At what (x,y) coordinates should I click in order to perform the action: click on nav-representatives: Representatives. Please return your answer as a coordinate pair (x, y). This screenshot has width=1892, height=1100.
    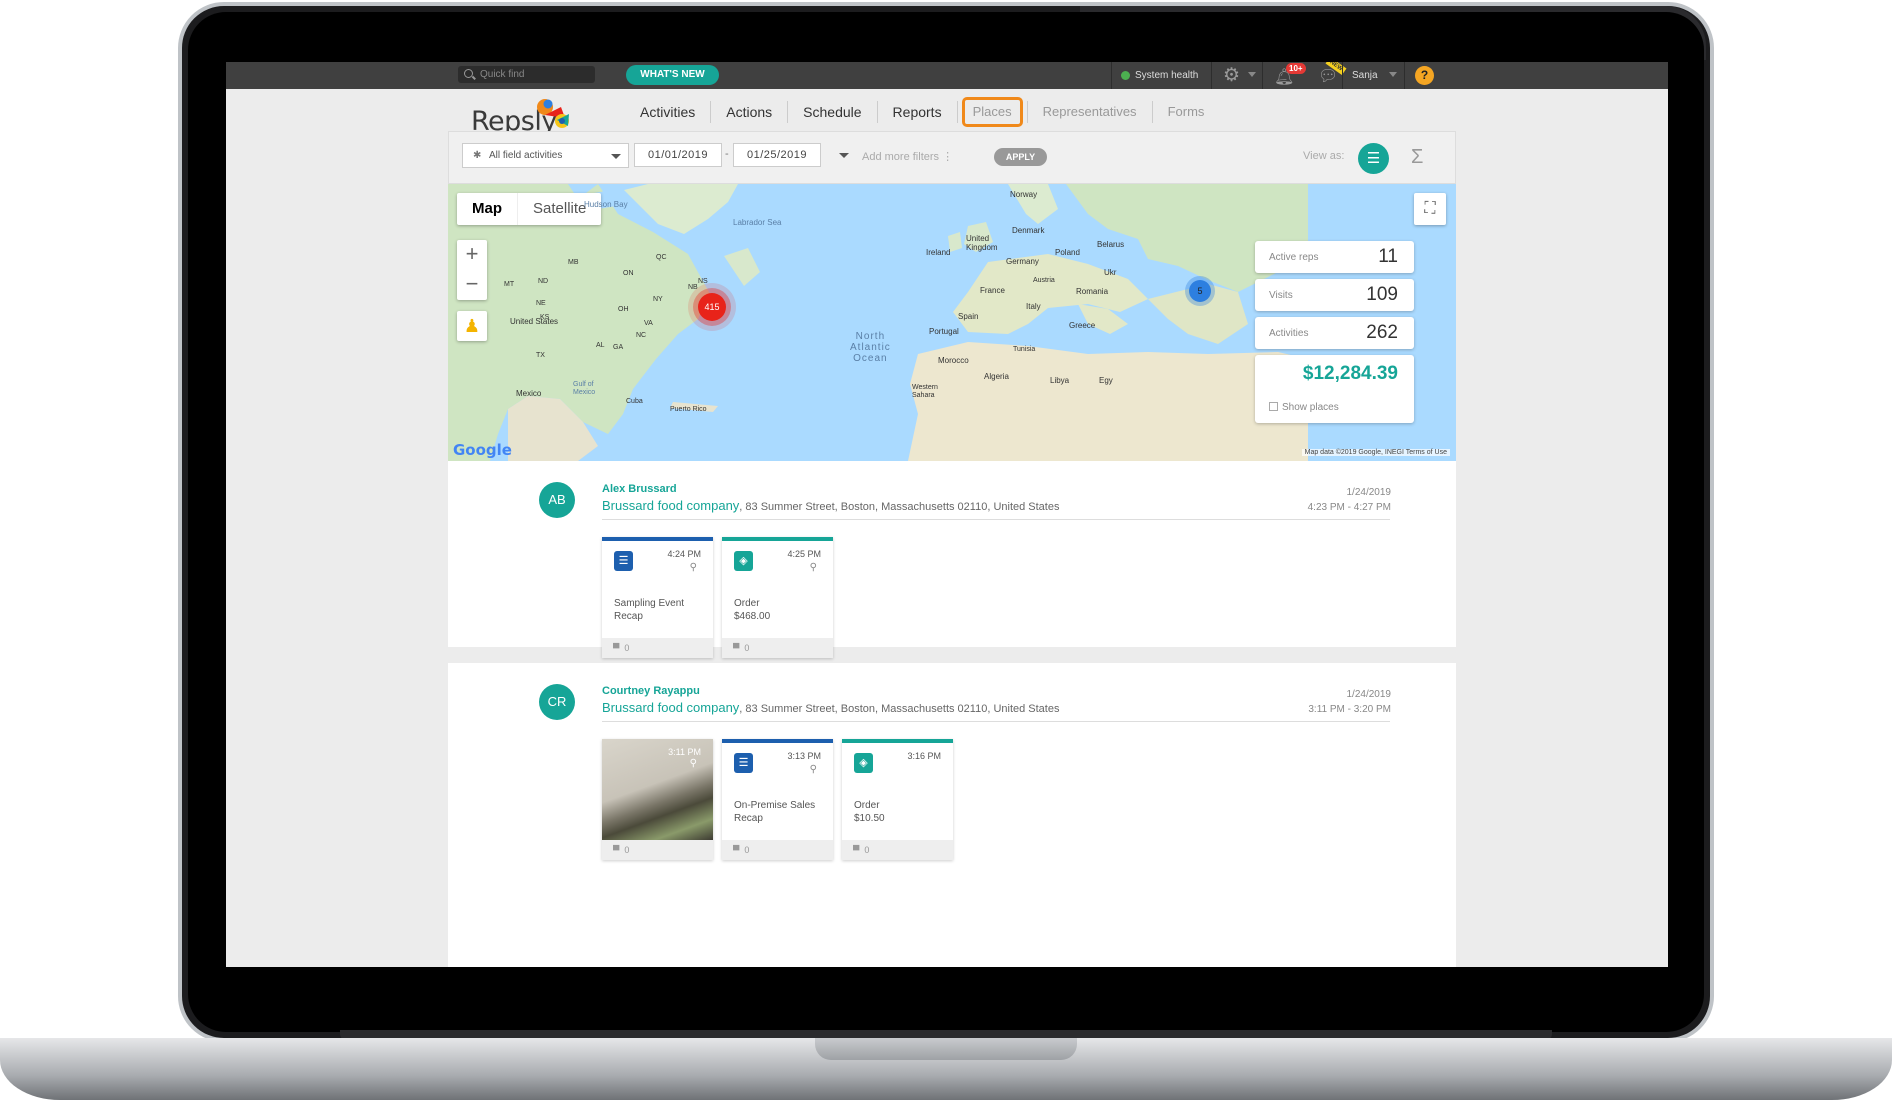
    Looking at the image, I should click on (1090, 112).